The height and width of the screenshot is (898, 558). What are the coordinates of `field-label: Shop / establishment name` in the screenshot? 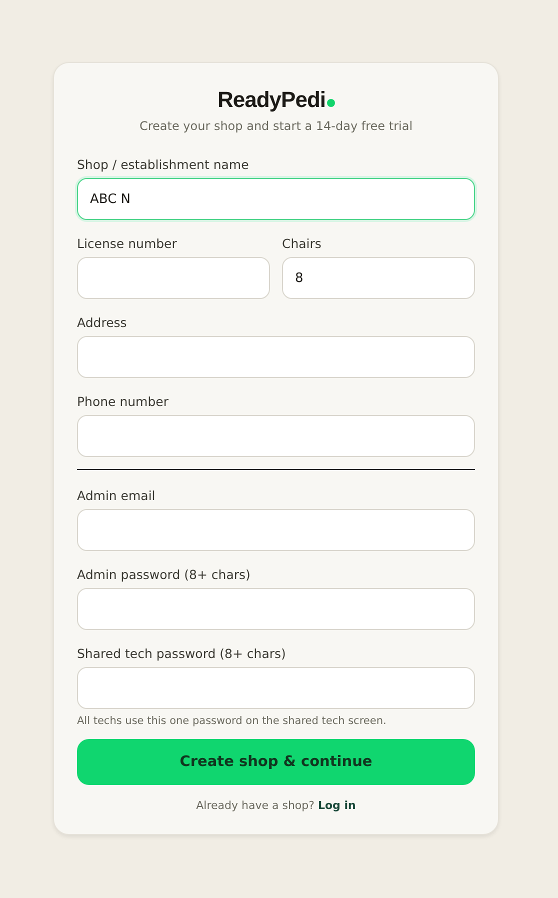 It's located at (163, 164).